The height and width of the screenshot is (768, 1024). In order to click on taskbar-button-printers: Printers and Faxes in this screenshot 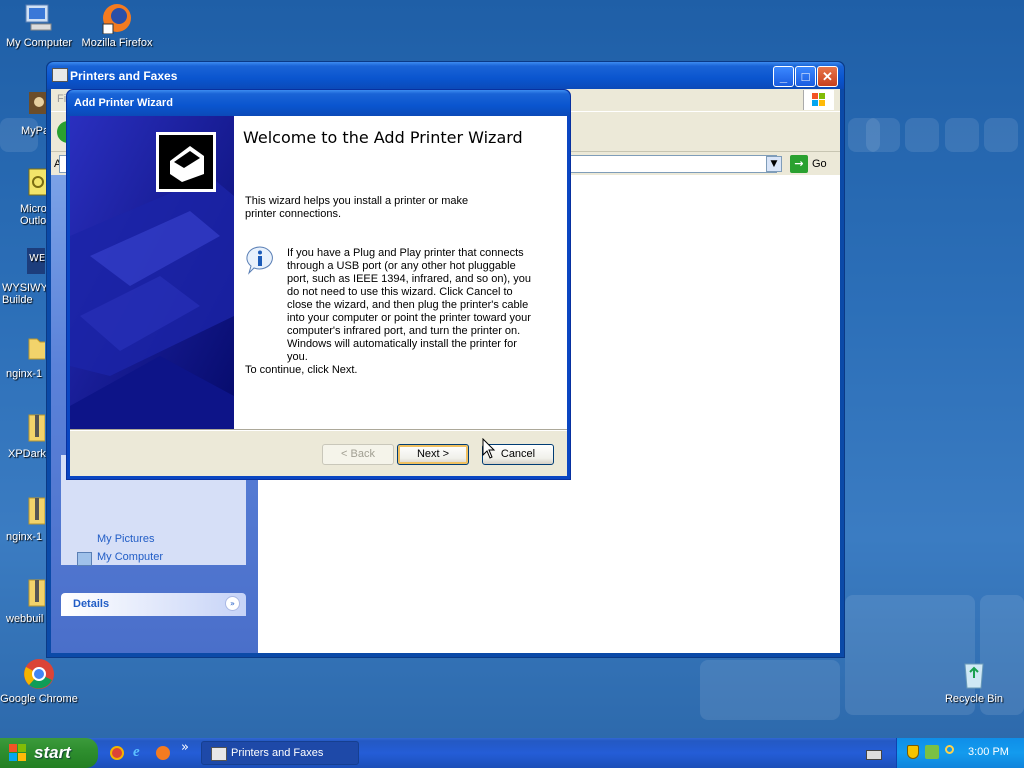, I will do `click(280, 753)`.